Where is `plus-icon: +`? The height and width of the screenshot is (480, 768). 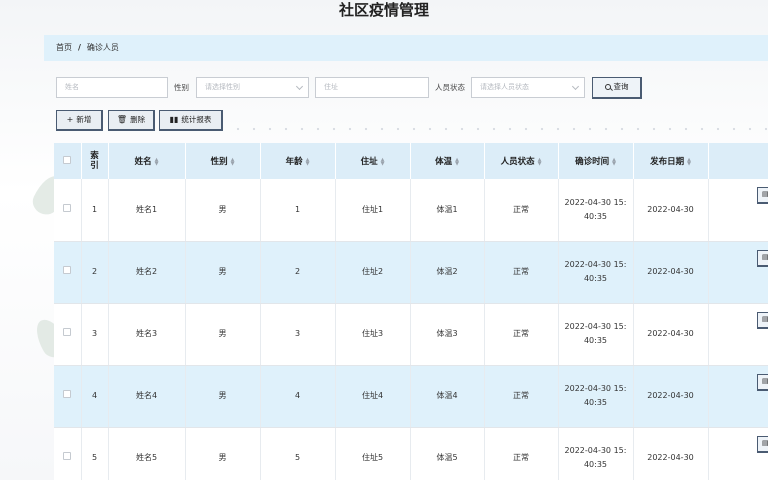
plus-icon: + is located at coordinates (70, 119).